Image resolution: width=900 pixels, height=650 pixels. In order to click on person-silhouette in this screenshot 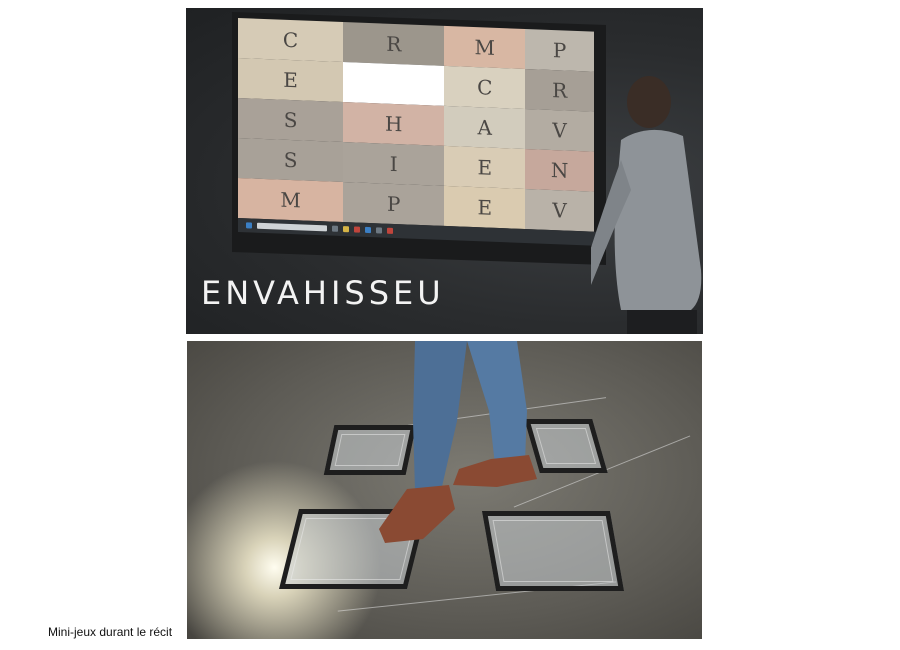, I will do `click(646, 205)`.